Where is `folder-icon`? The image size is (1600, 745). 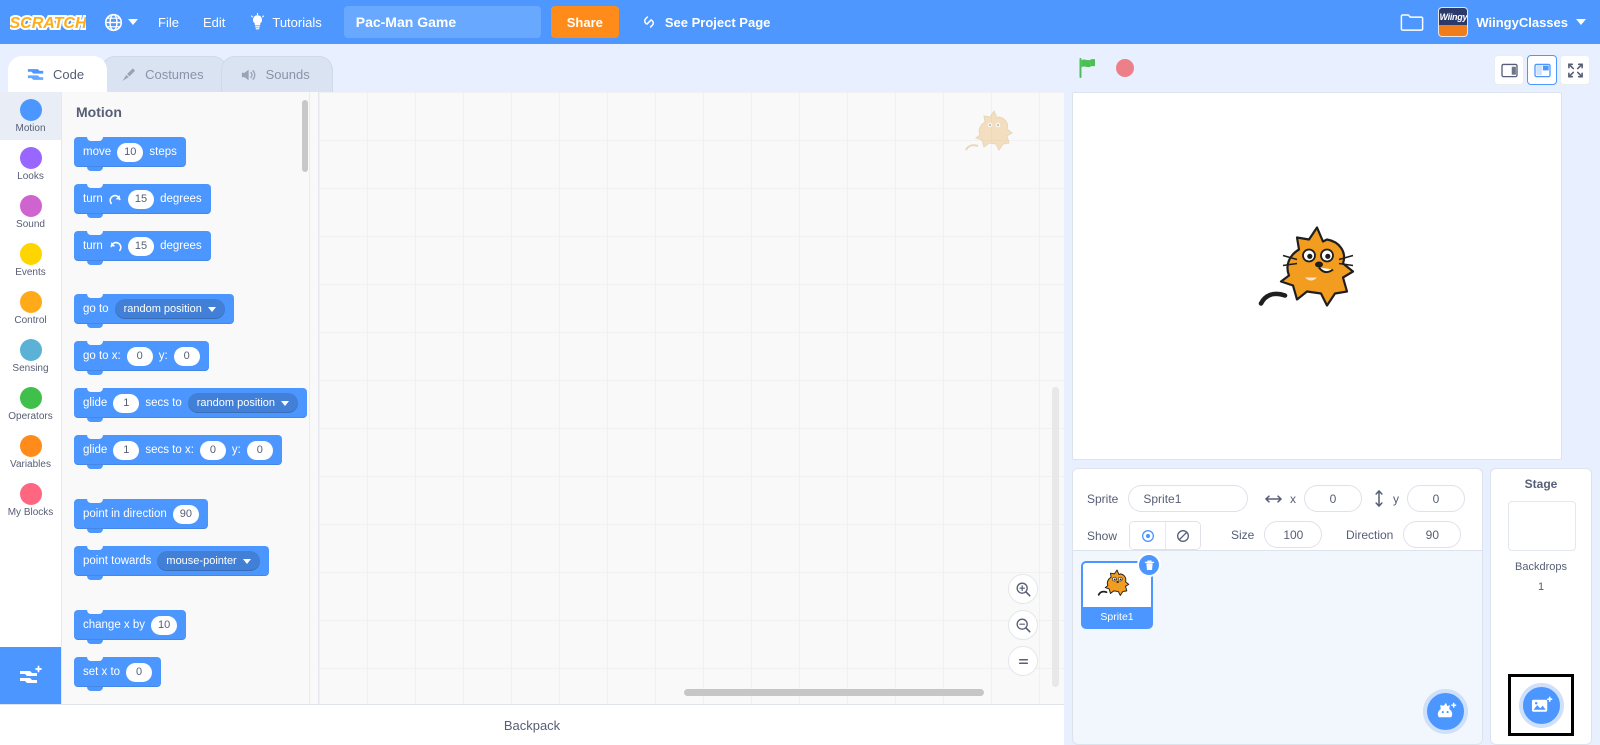 folder-icon is located at coordinates (1412, 22).